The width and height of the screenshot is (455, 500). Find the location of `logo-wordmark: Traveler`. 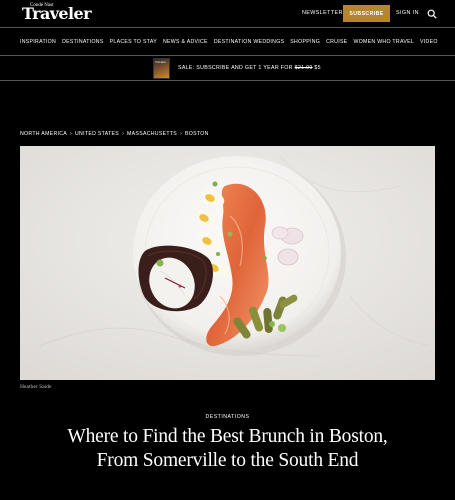

logo-wordmark: Traveler is located at coordinates (57, 13).